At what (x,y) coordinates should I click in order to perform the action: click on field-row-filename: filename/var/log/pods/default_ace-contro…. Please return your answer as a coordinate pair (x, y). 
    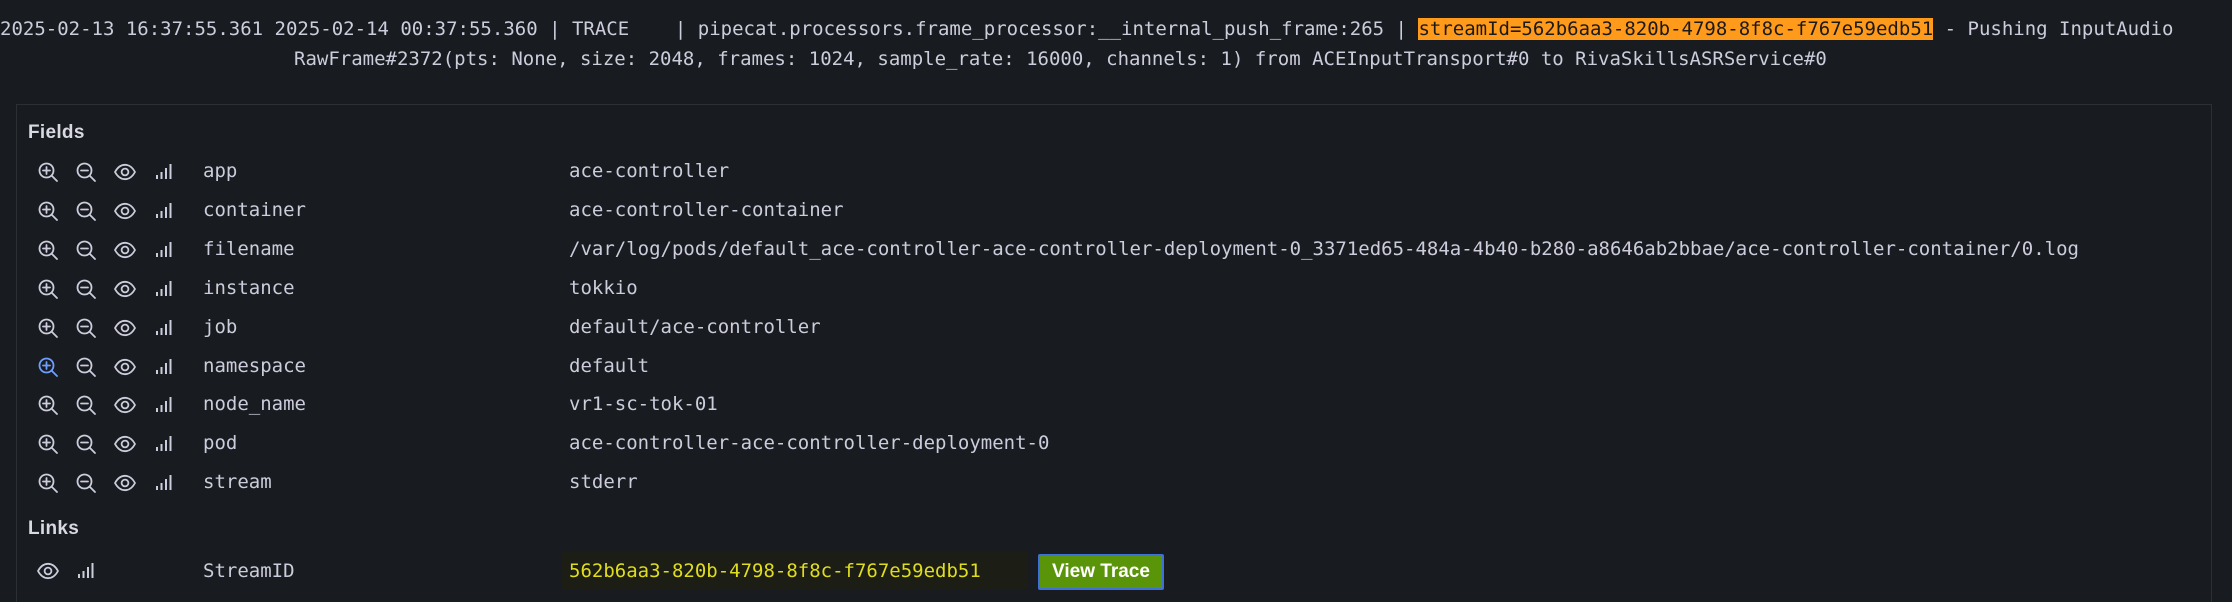
    Looking at the image, I should click on (1116, 249).